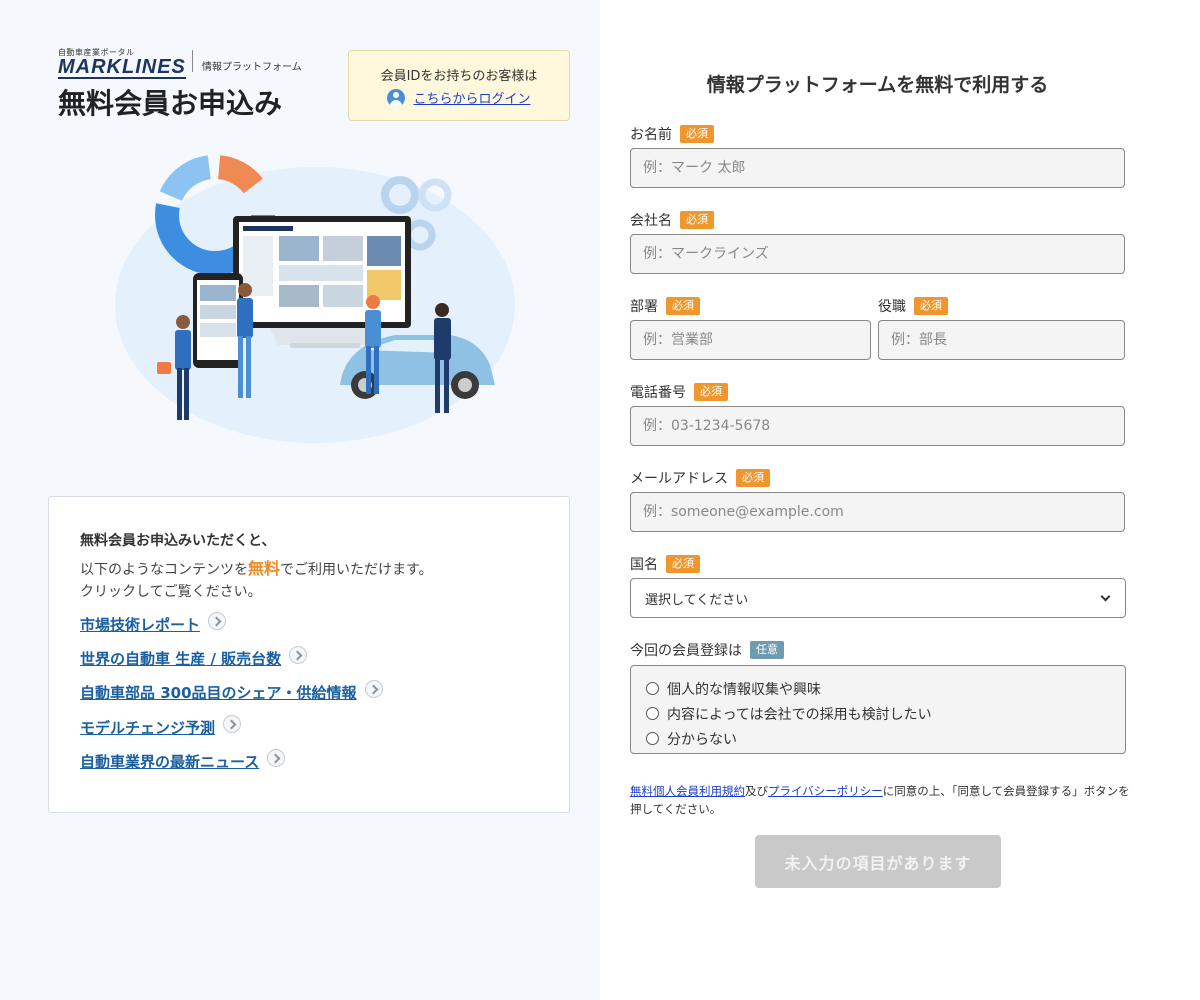  I want to click on phone-label-text: 電話番号, so click(658, 393).